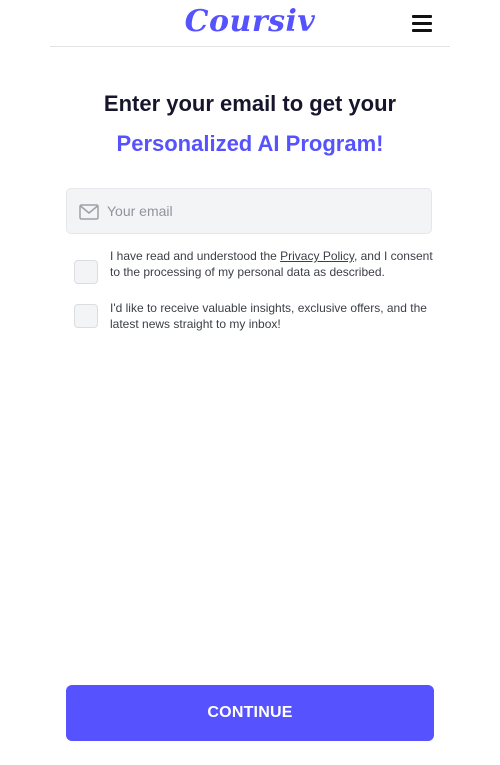  Describe the element at coordinates (317, 256) in the screenshot. I see `privacy-policy-link: Privacy Policy` at that location.